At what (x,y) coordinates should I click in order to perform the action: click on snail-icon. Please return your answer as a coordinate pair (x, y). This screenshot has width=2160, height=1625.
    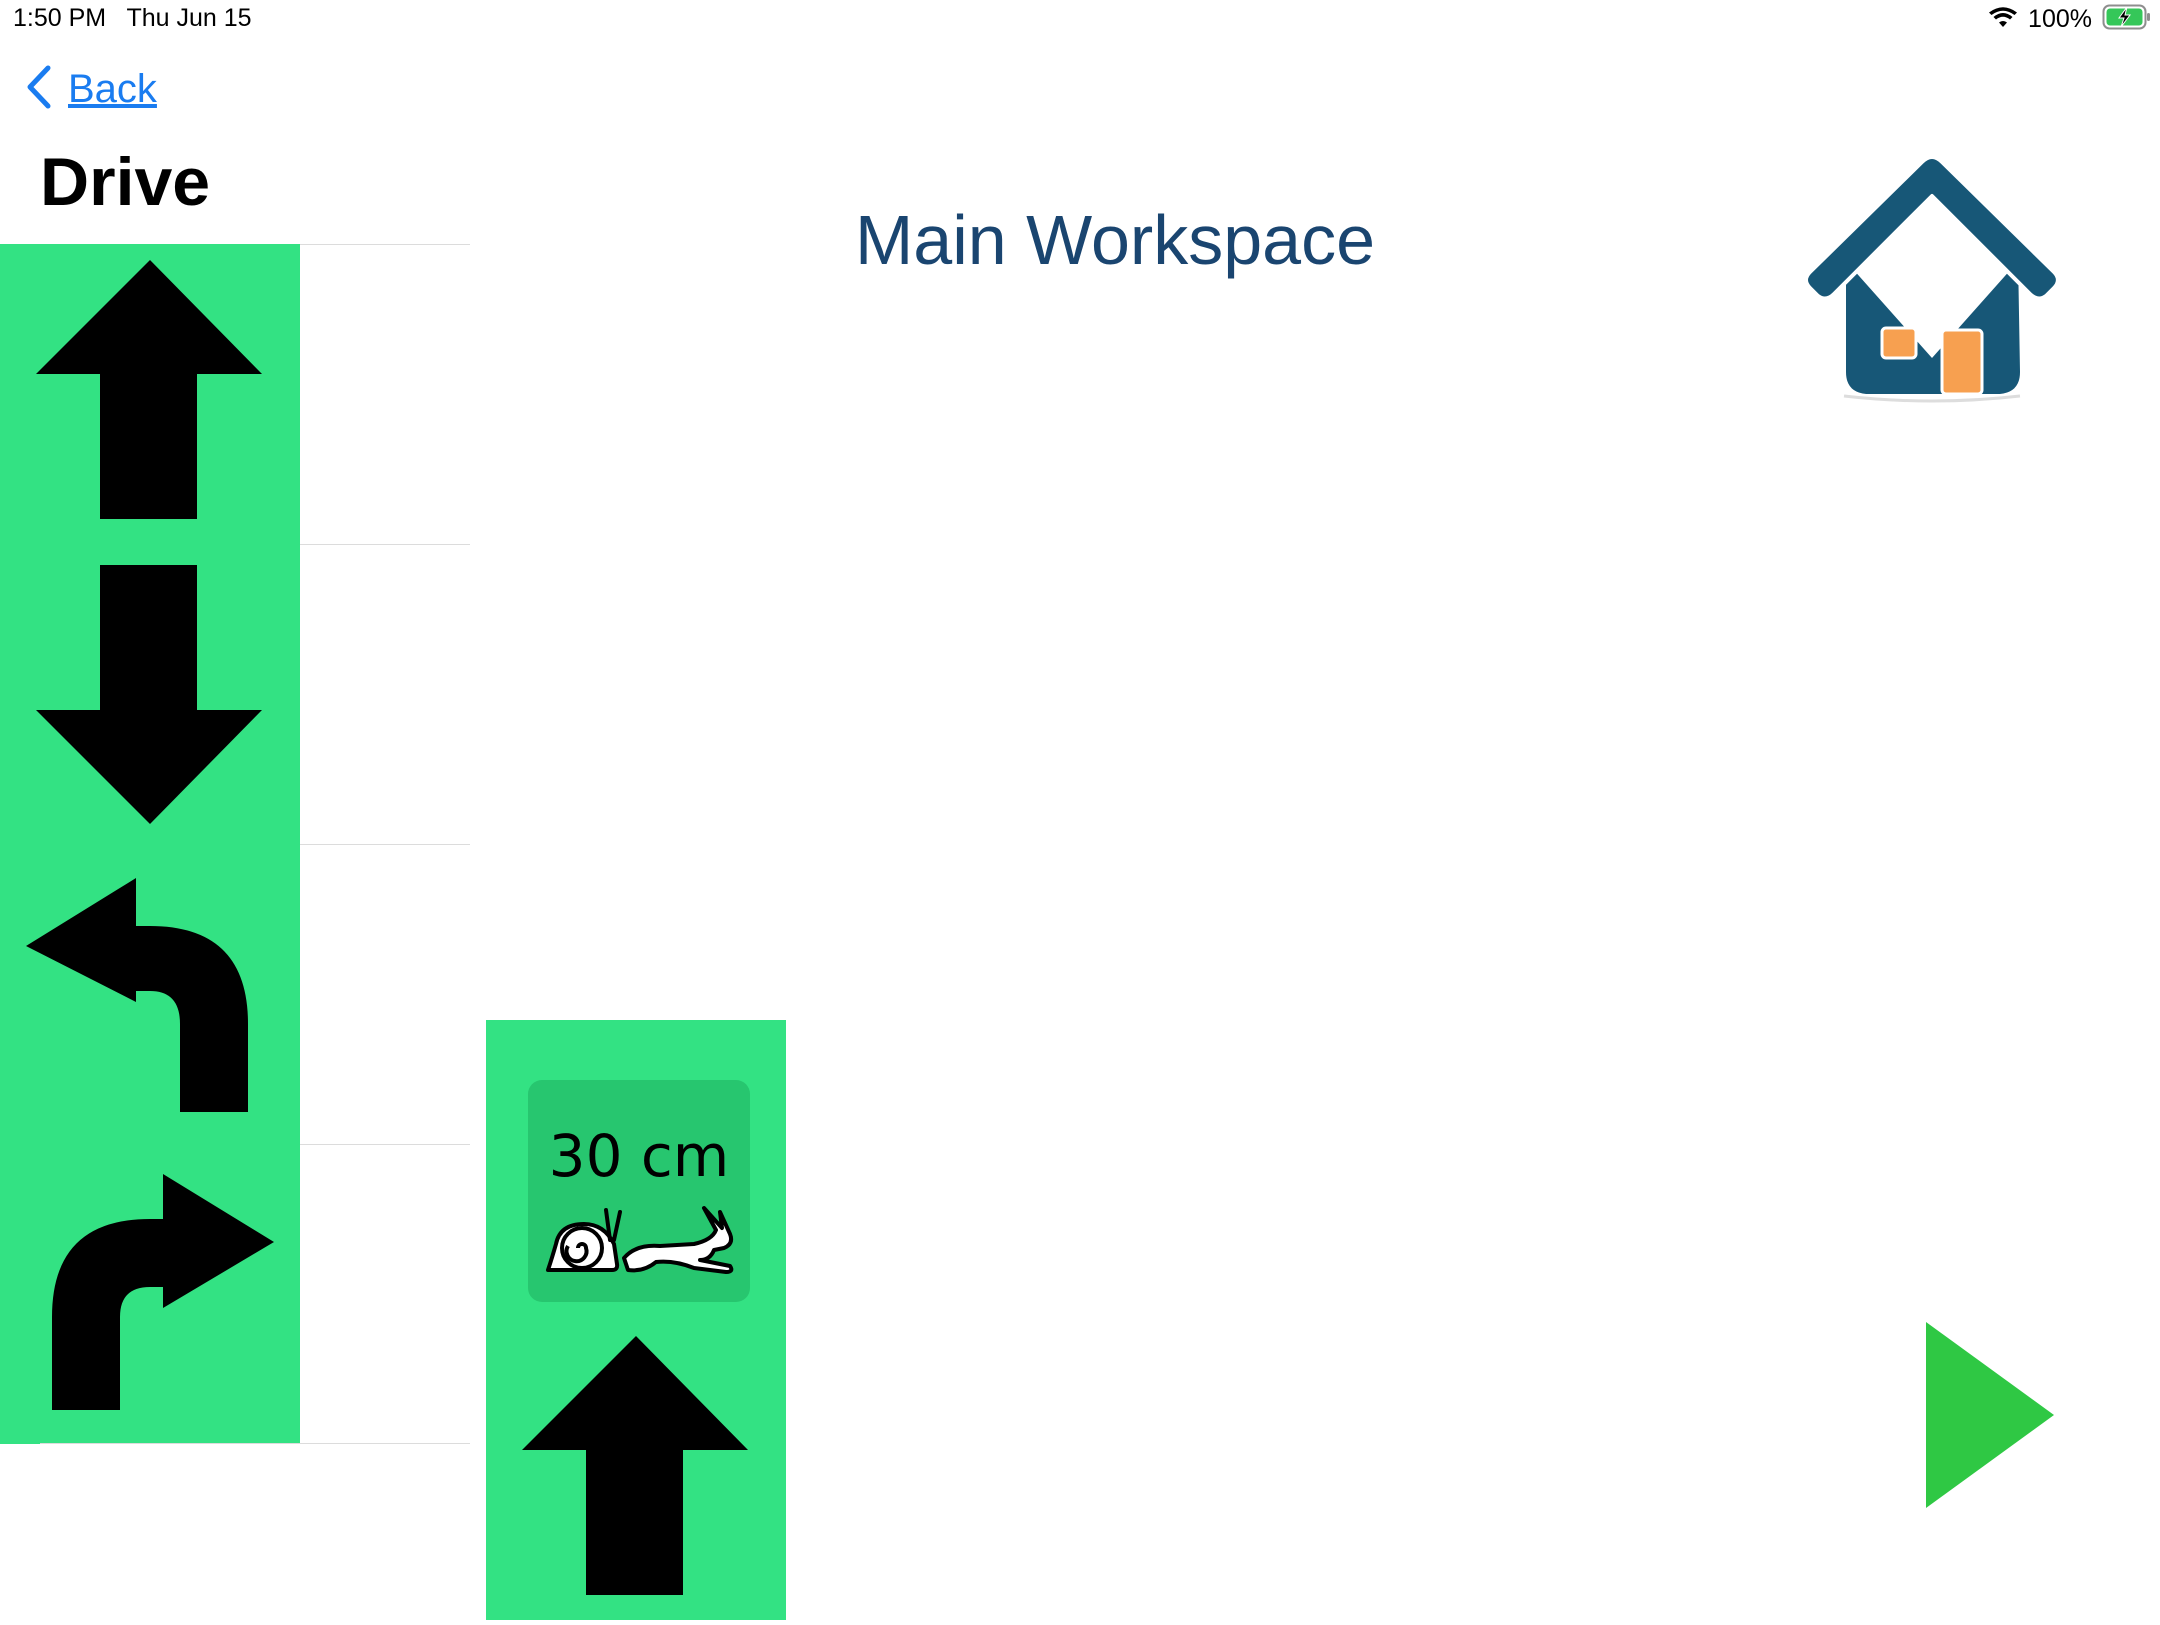
    Looking at the image, I should click on (584, 1240).